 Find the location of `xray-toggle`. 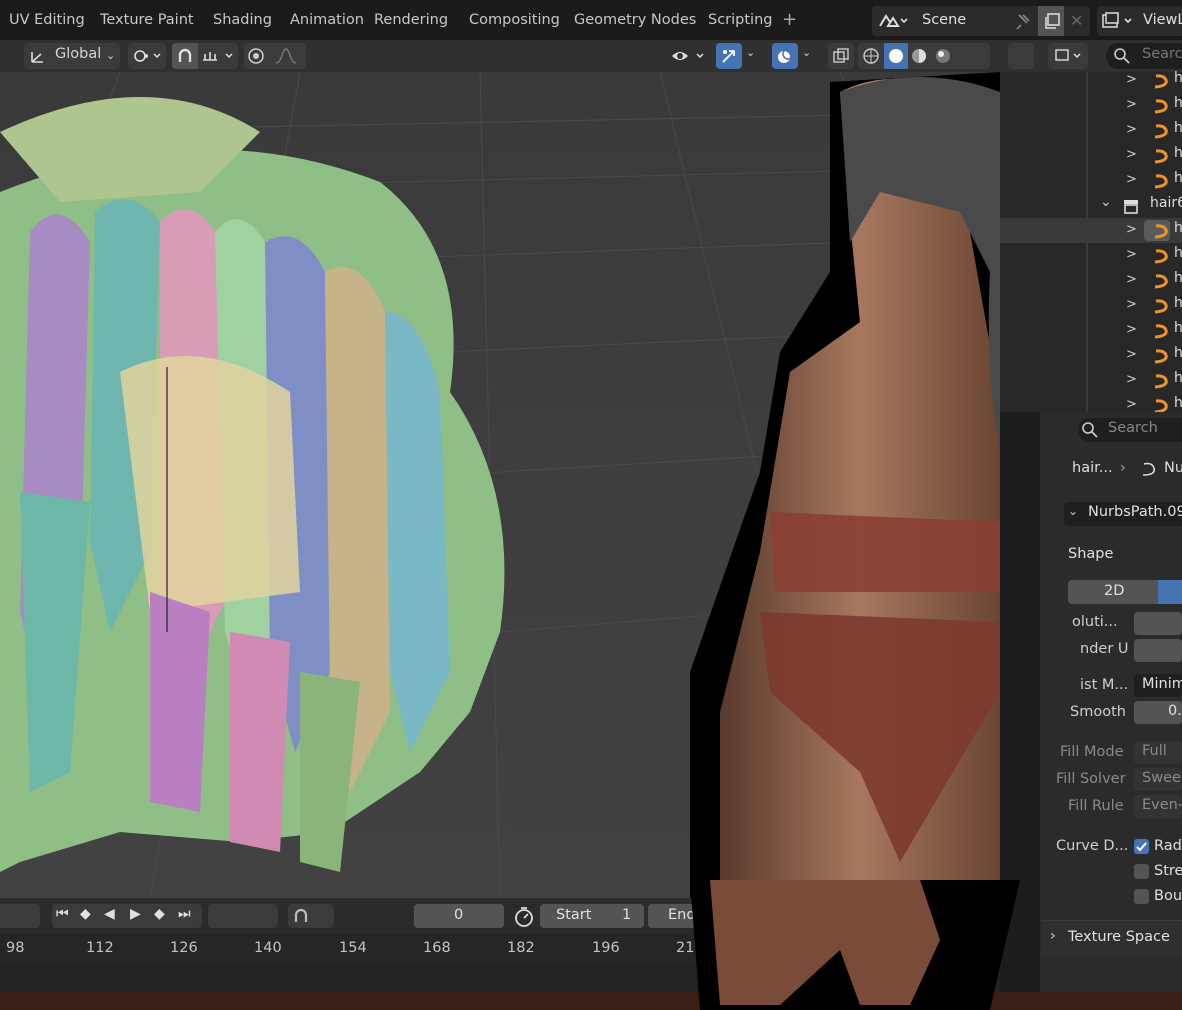

xray-toggle is located at coordinates (841, 56).